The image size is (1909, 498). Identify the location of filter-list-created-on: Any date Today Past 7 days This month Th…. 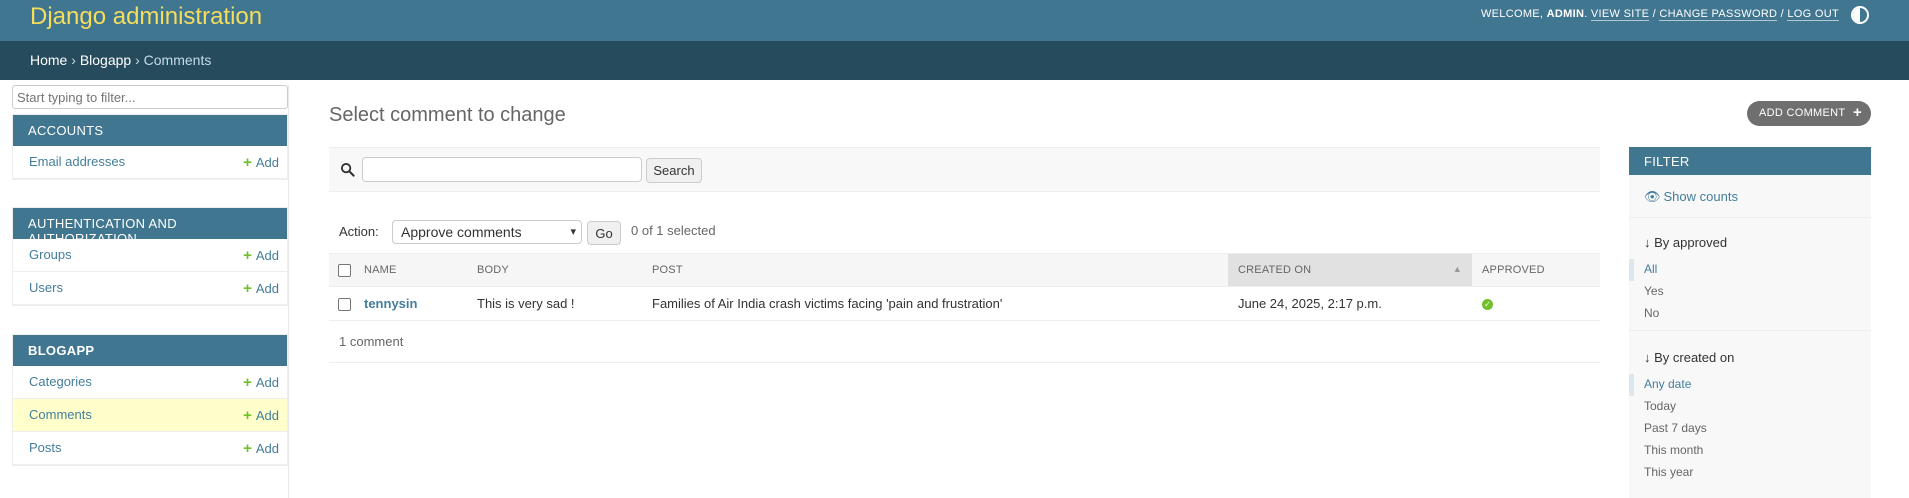
(1750, 429).